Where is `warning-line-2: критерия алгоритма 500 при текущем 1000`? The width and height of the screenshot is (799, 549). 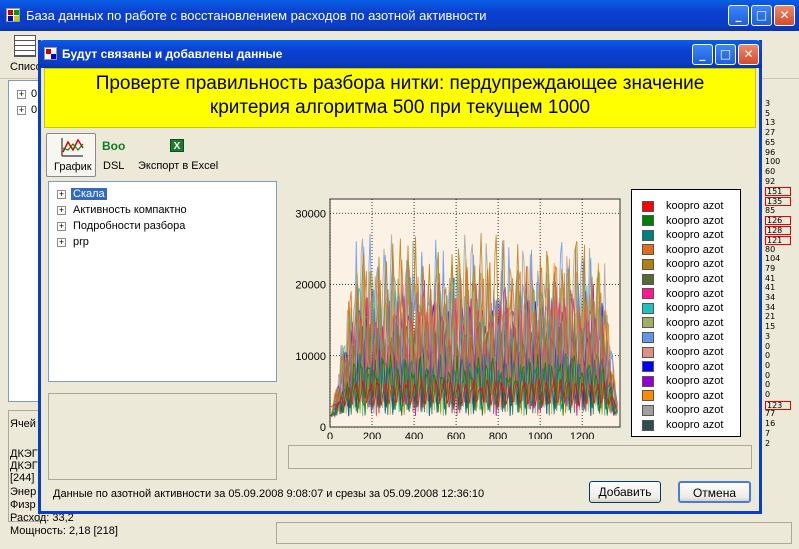 warning-line-2: критерия алгоритма 500 при текущем 1000 is located at coordinates (400, 107).